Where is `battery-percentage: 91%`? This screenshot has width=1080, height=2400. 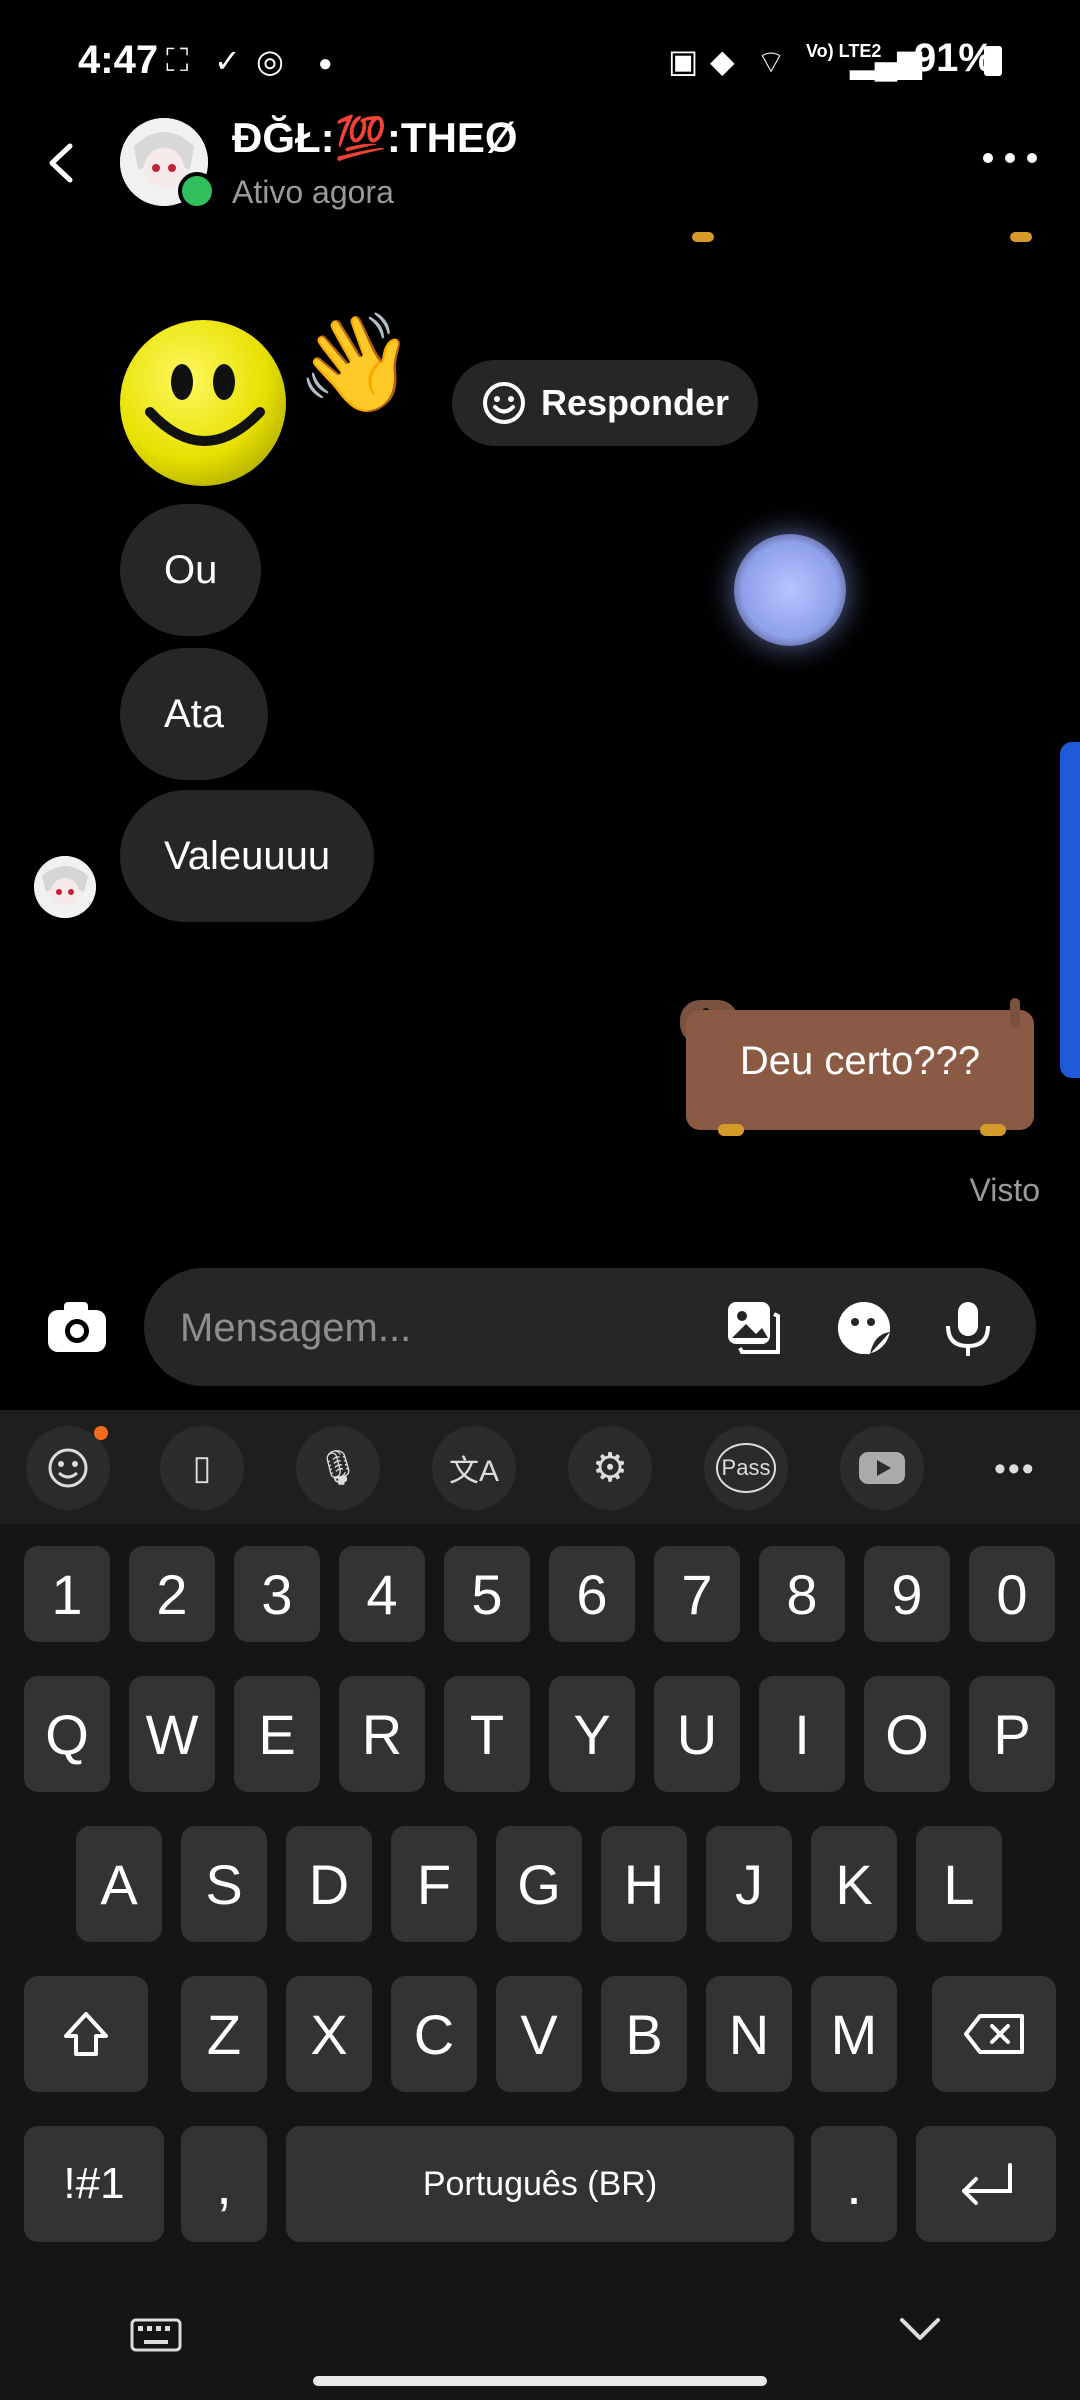 battery-percentage: 91% is located at coordinates (953, 58).